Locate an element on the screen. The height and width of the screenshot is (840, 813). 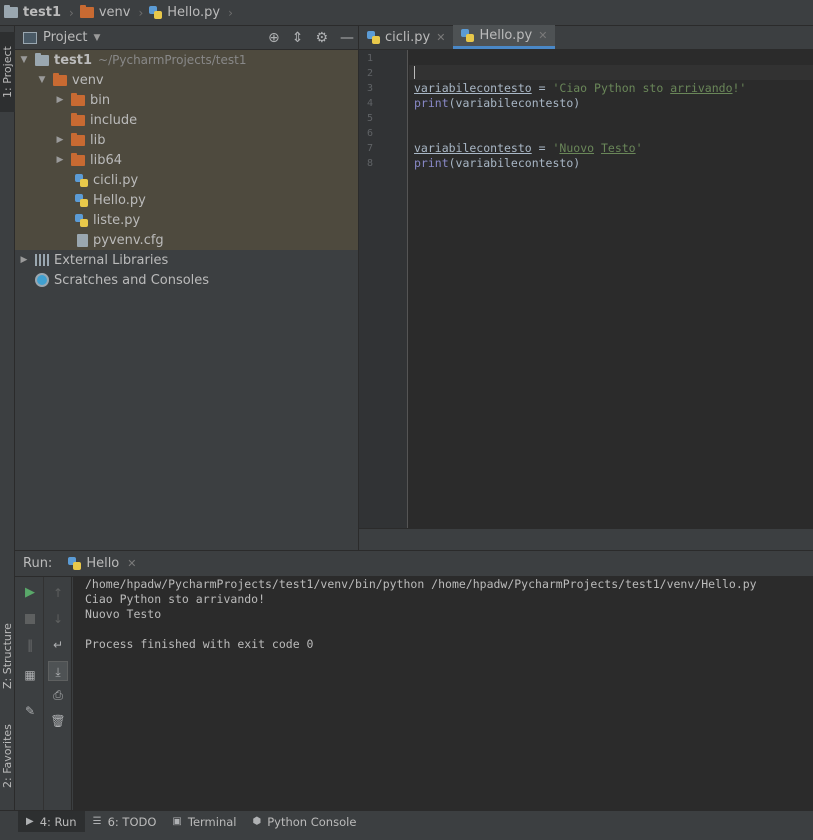
tool-tab-terminal: ▣ Terminal is located at coordinates (204, 822).